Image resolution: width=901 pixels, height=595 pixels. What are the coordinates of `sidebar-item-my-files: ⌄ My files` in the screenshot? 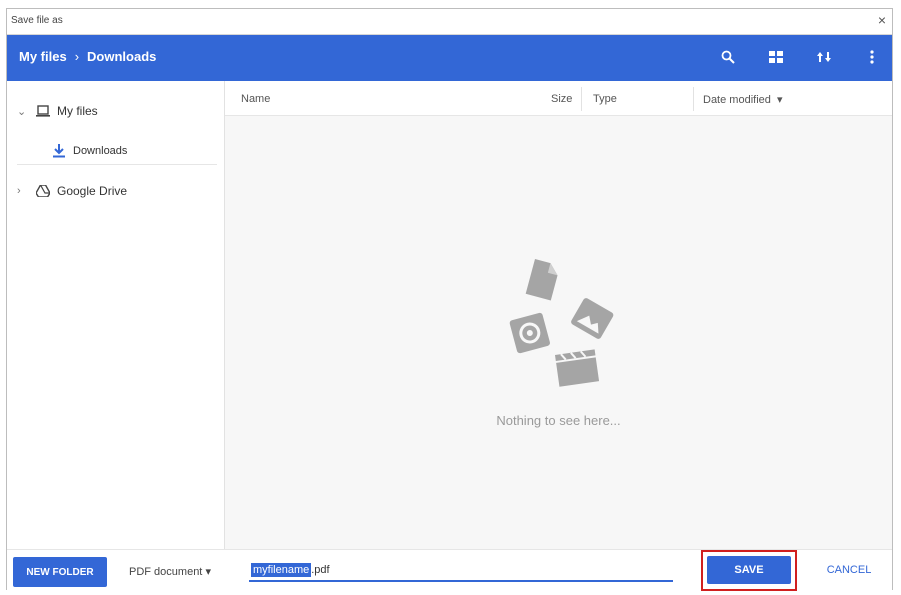 It's located at (57, 111).